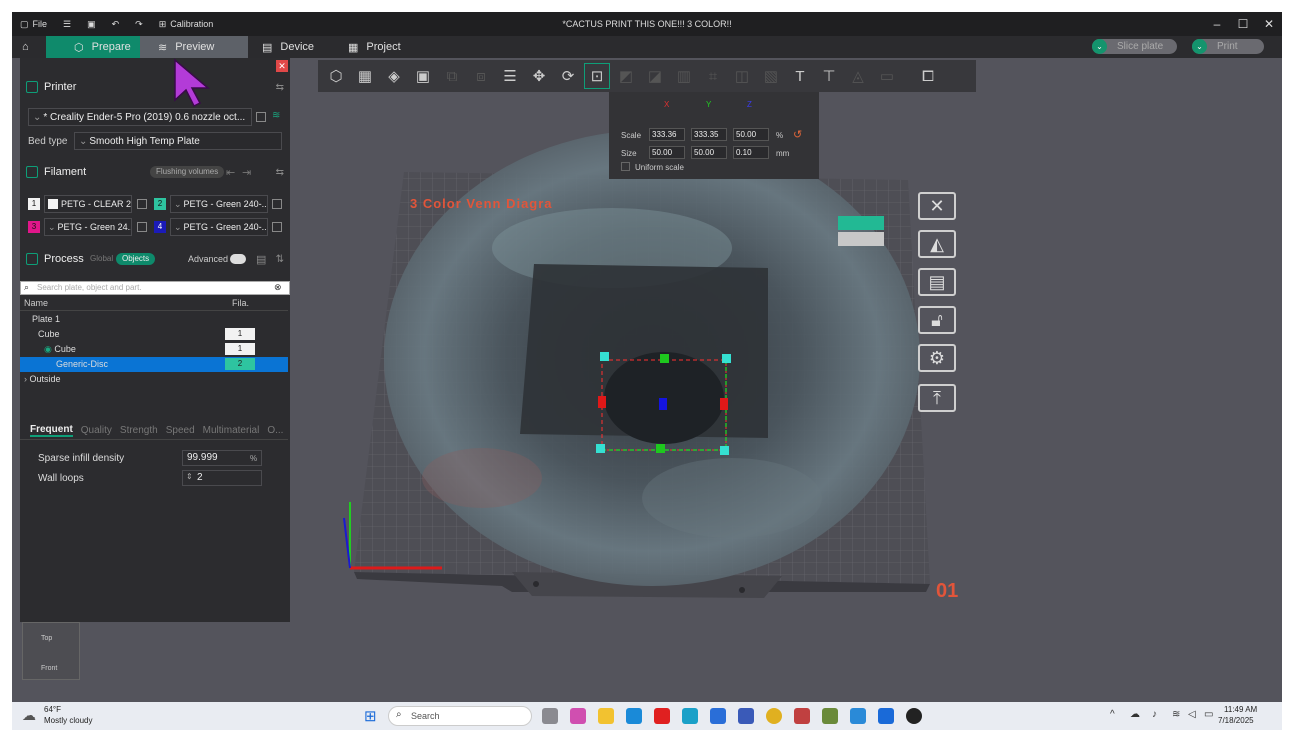 The height and width of the screenshot is (742, 1302). What do you see at coordinates (937, 244) in the screenshot?
I see `orient-icon: ◭` at bounding box center [937, 244].